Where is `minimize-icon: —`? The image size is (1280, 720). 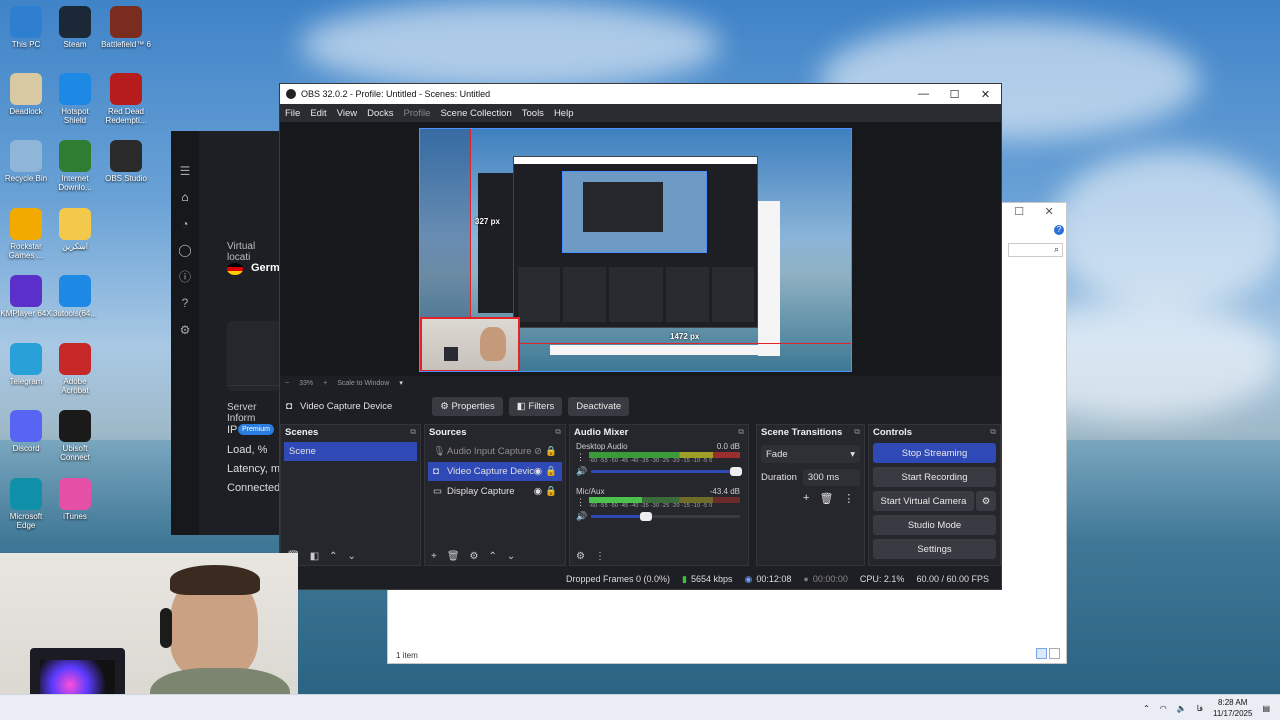
minimize-icon: — is located at coordinates (923, 94).